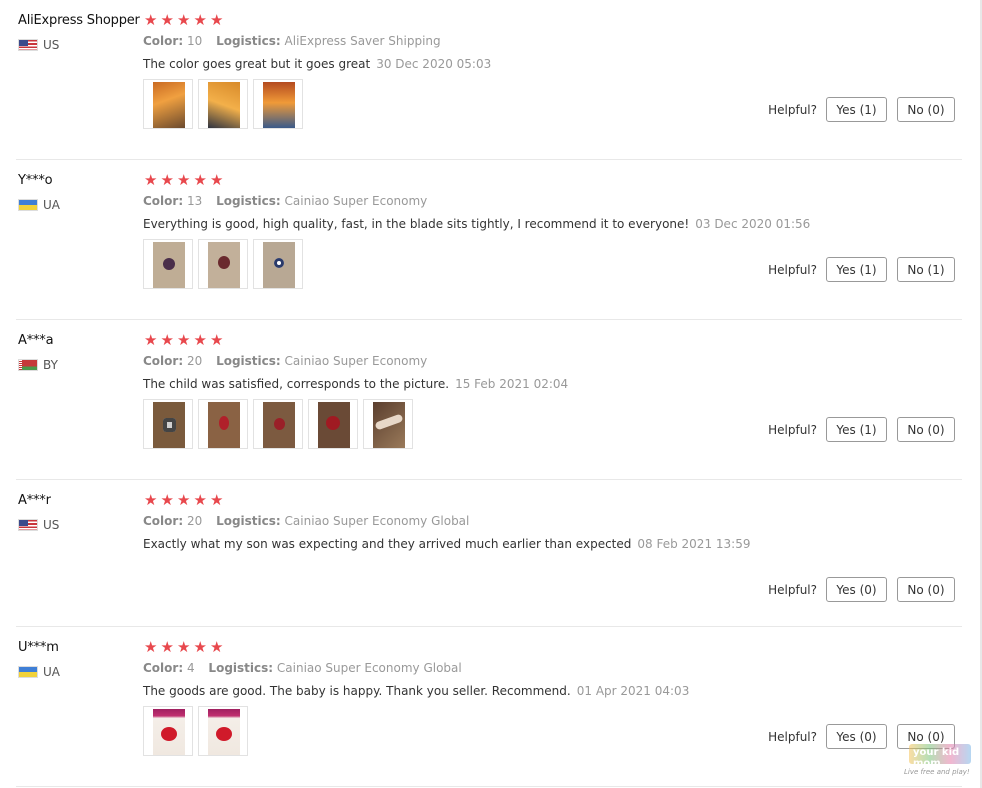  I want to click on country-code: BY, so click(50, 365).